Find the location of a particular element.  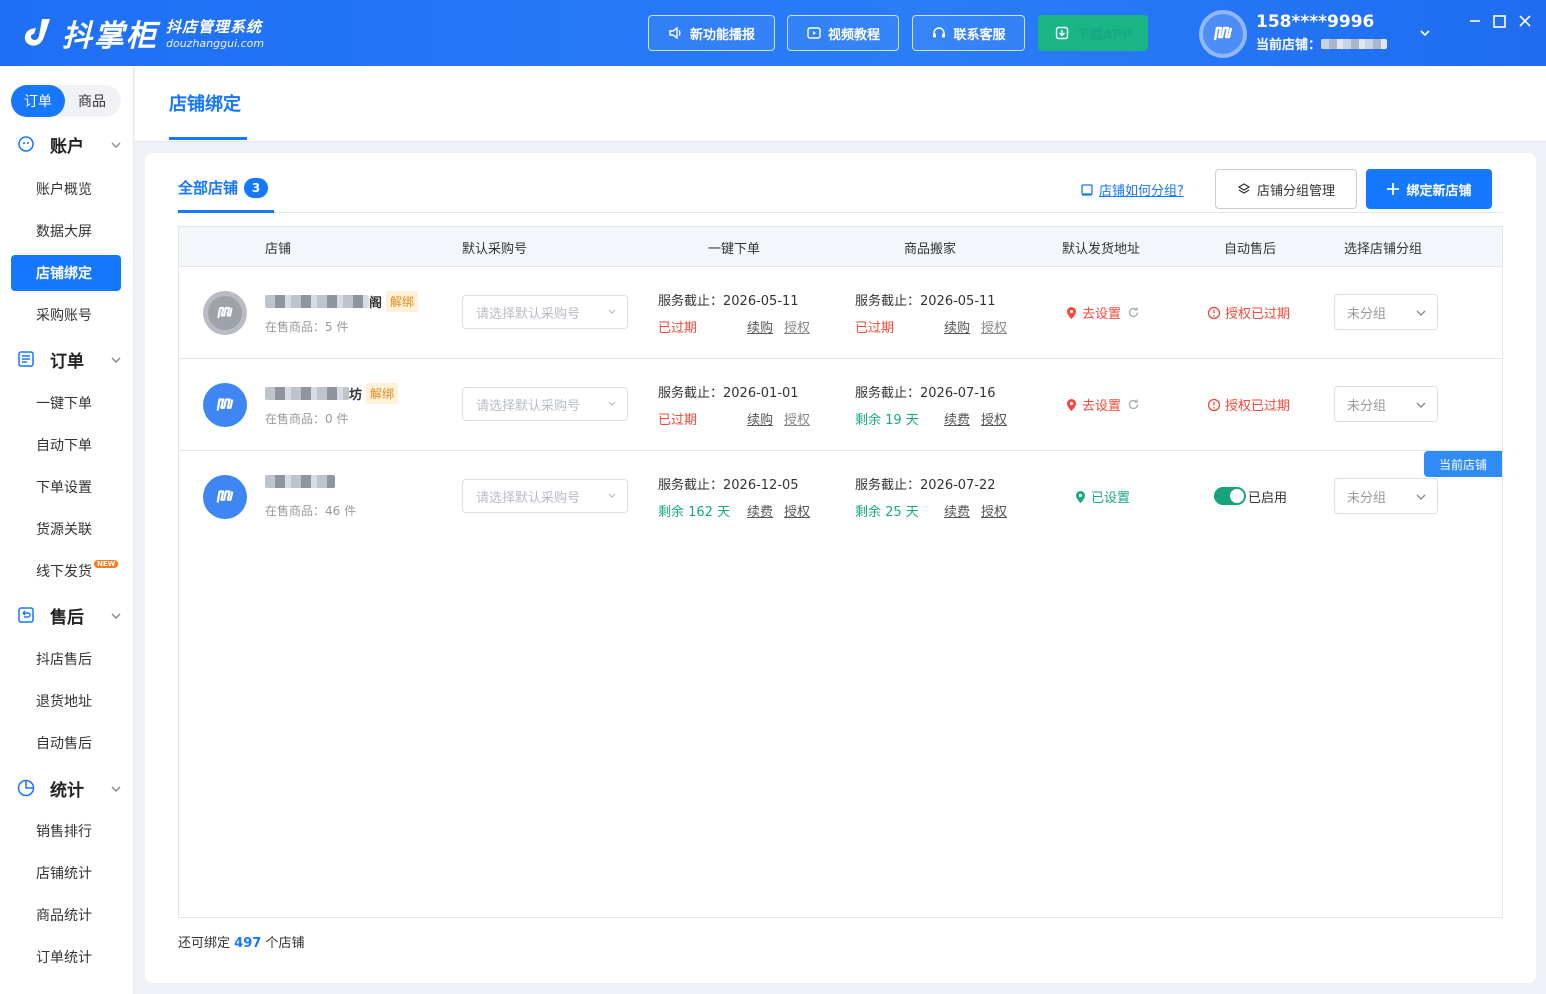

mode-product-tab: 商品 is located at coordinates (92, 101).